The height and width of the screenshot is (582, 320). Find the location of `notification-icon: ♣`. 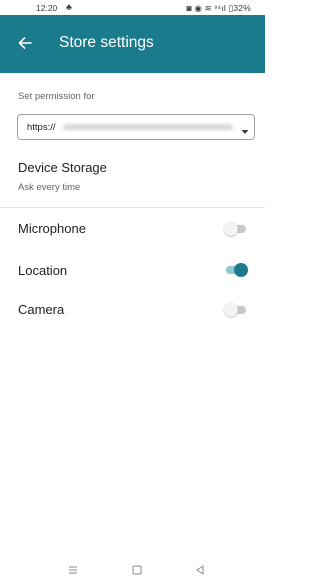

notification-icon: ♣ is located at coordinates (69, 7).